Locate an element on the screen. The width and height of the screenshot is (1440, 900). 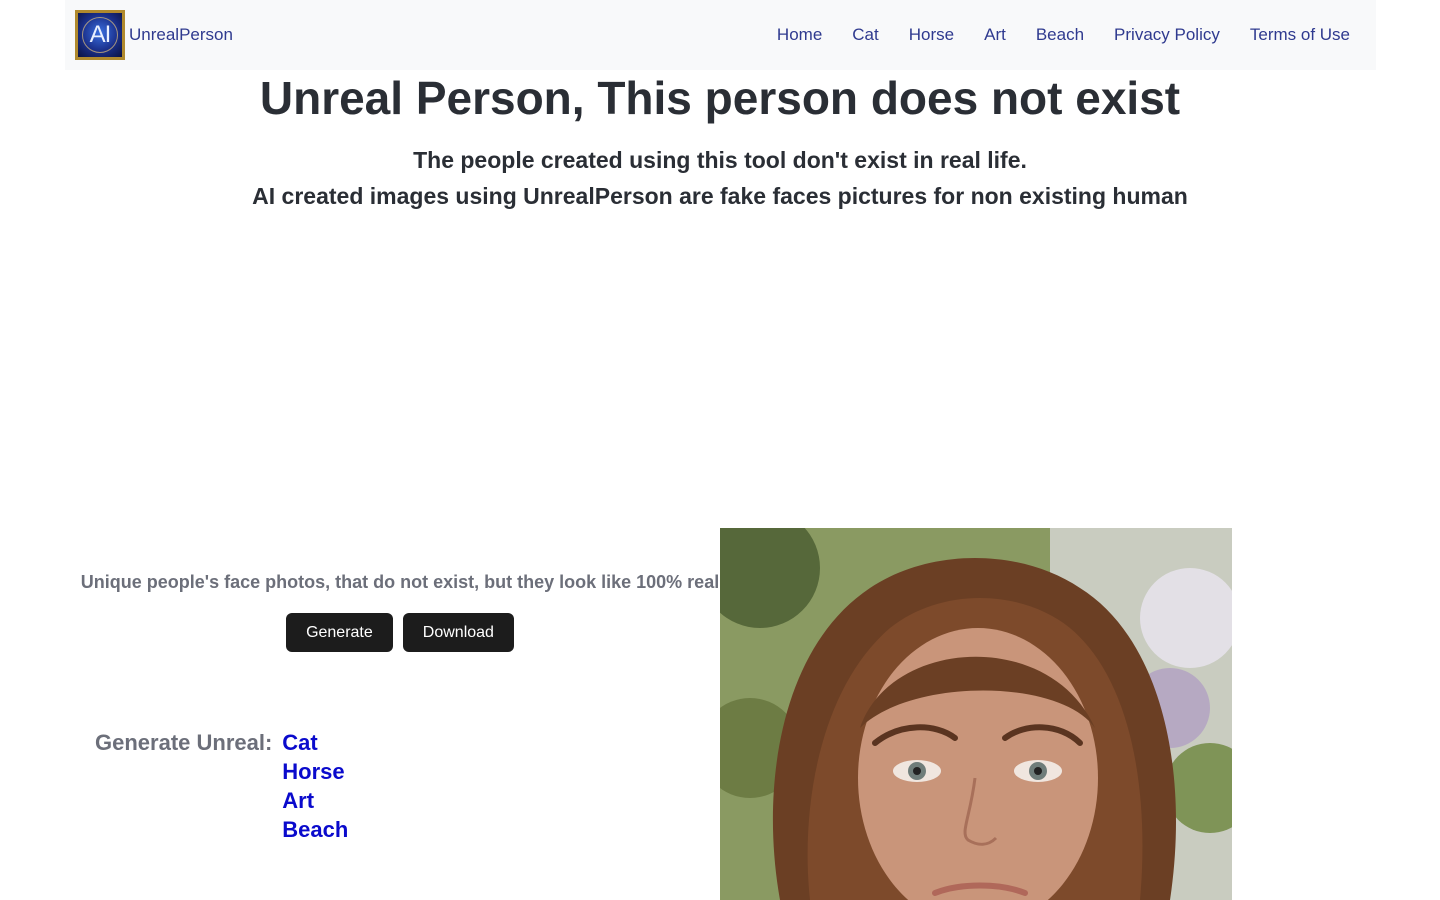
generated-face-image is located at coordinates (976, 714).